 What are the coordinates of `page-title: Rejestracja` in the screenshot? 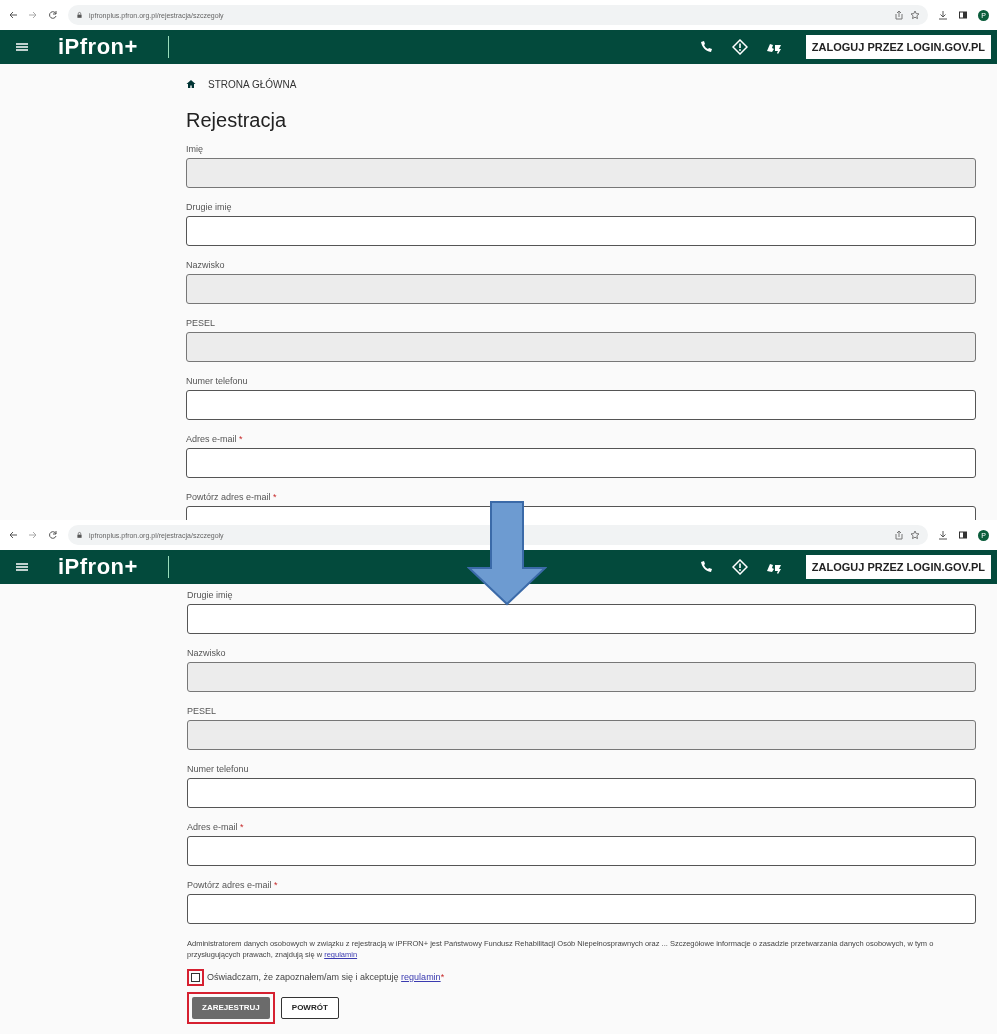 It's located at (237, 120).